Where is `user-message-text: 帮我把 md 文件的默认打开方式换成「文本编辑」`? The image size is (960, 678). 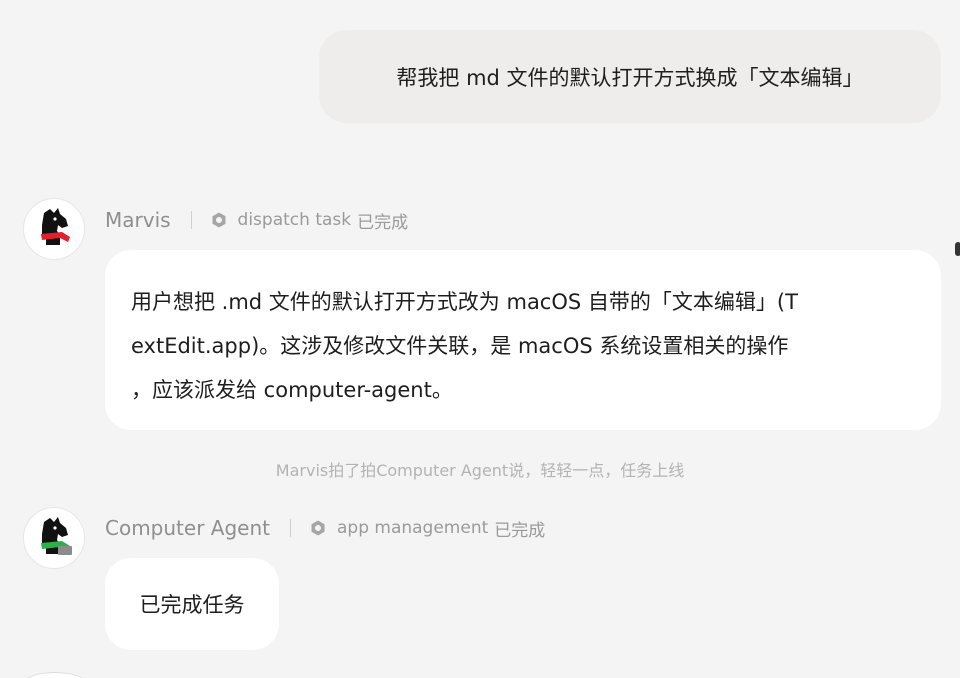 user-message-text: 帮我把 md 文件的默认打开方式换成「文本编辑」 is located at coordinates (630, 77).